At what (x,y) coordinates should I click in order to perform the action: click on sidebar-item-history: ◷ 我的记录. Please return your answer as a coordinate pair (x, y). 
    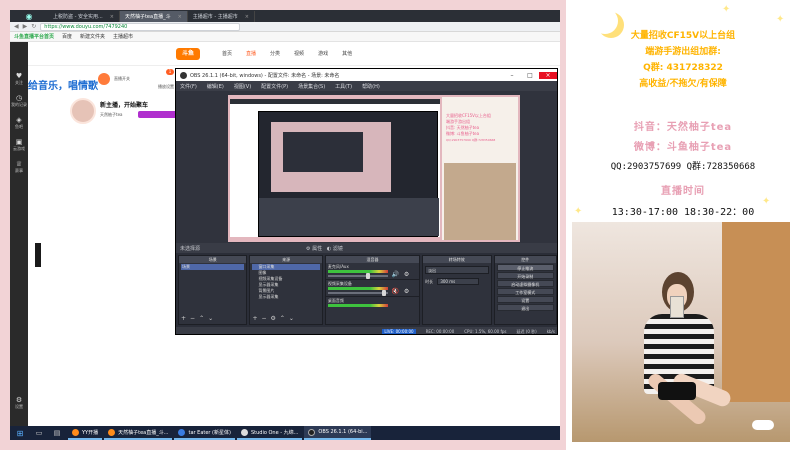
    Looking at the image, I should click on (19, 99).